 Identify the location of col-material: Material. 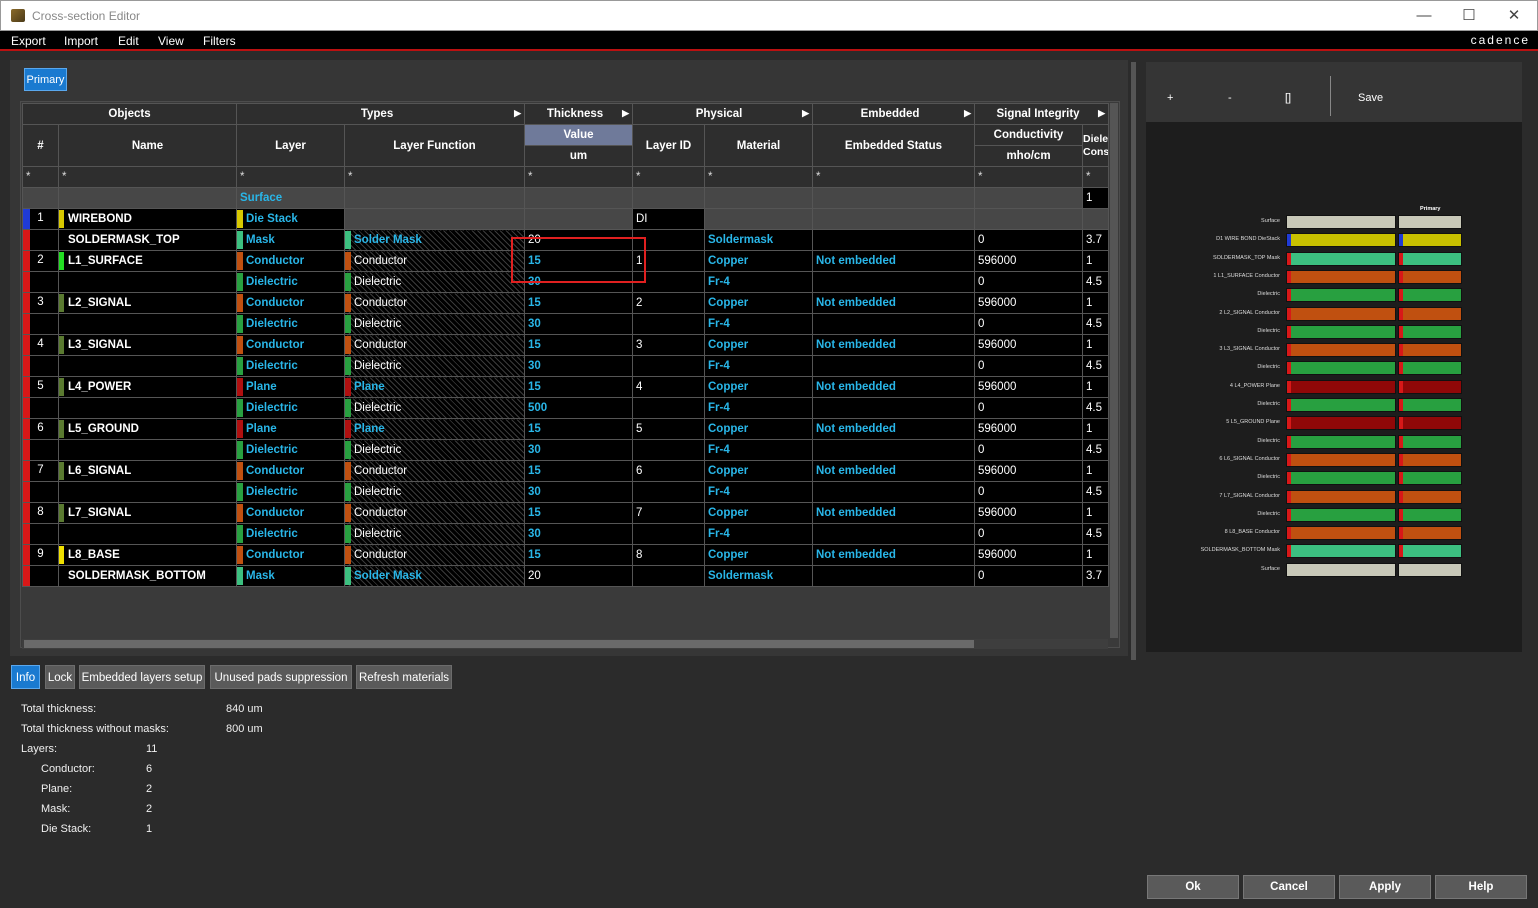
(758, 145).